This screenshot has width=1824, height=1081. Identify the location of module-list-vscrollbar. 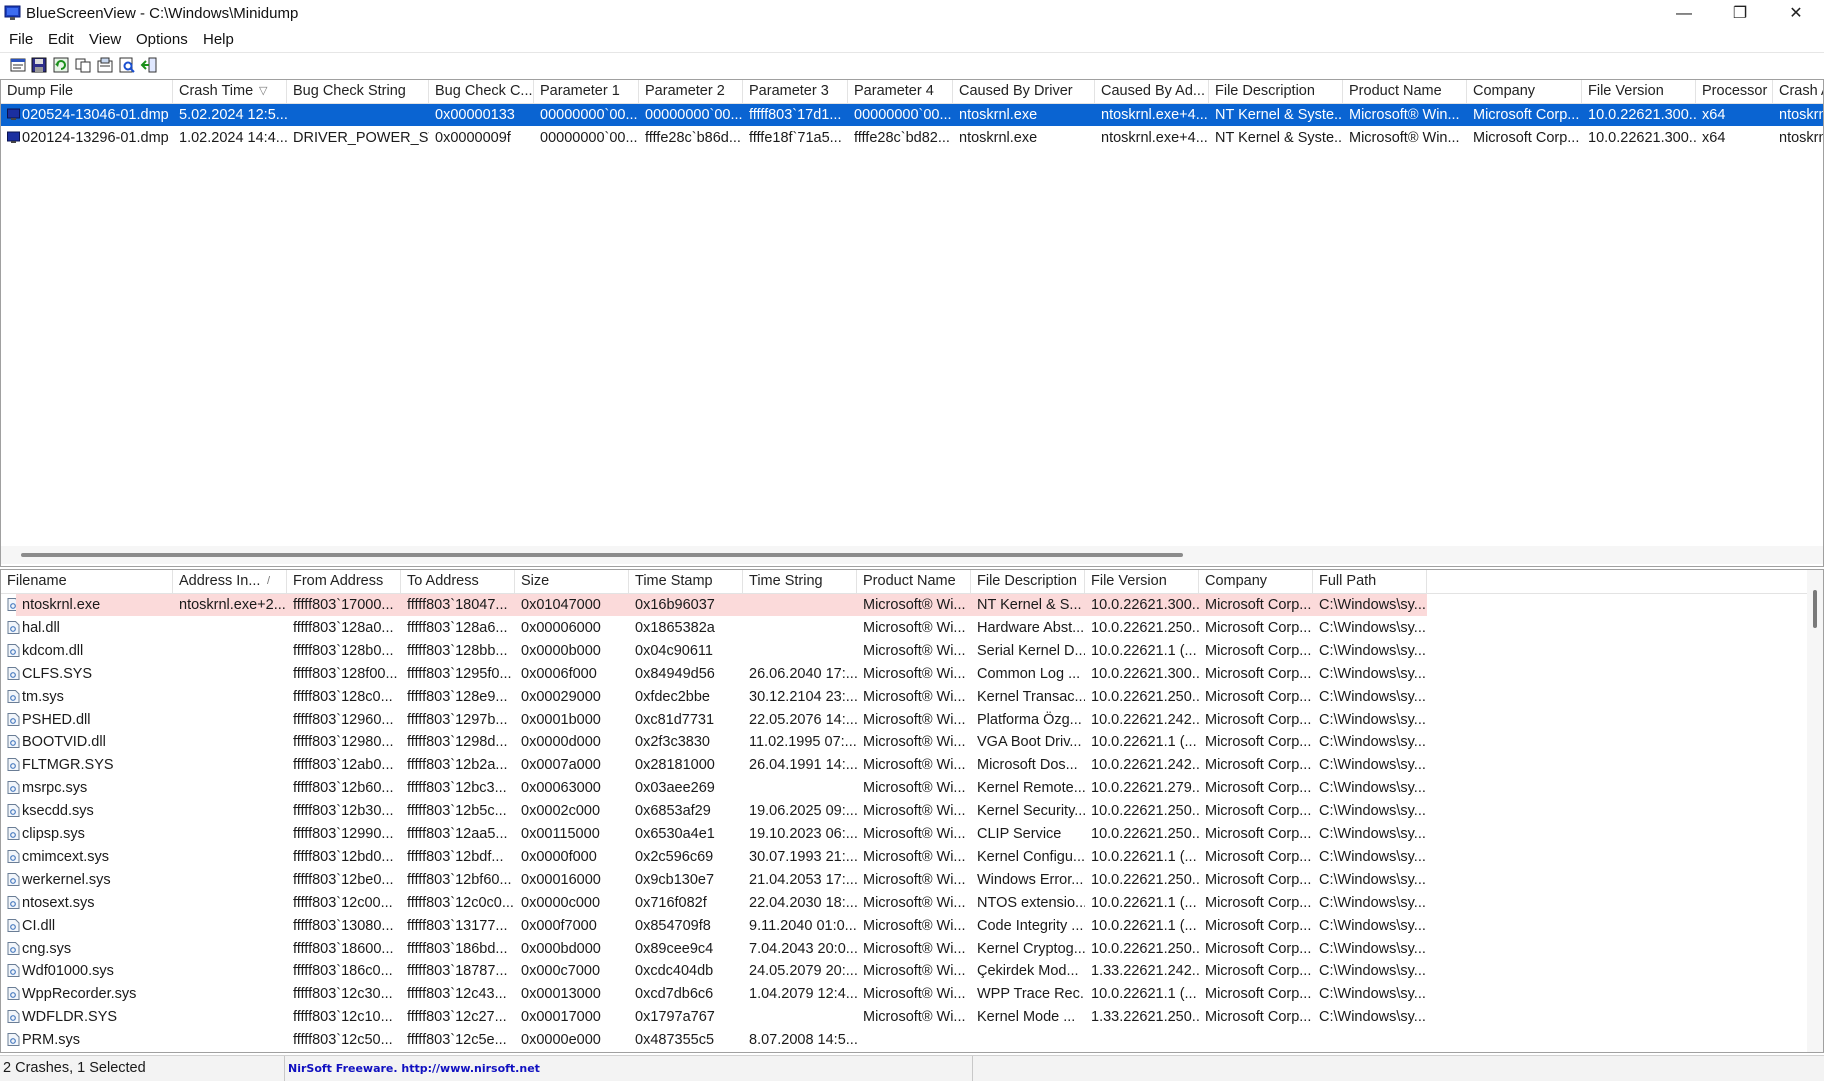
(1815, 811).